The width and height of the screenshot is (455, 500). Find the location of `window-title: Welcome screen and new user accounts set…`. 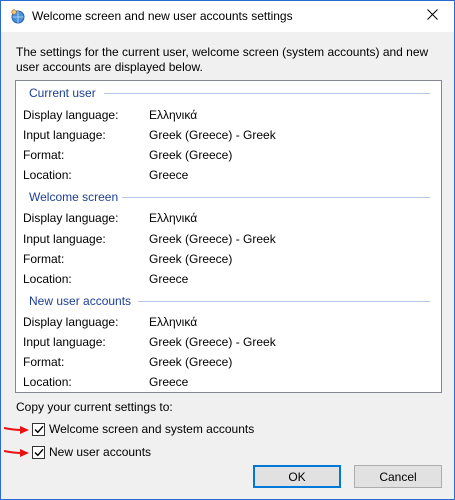

window-title: Welcome screen and new user accounts set… is located at coordinates (162, 16).